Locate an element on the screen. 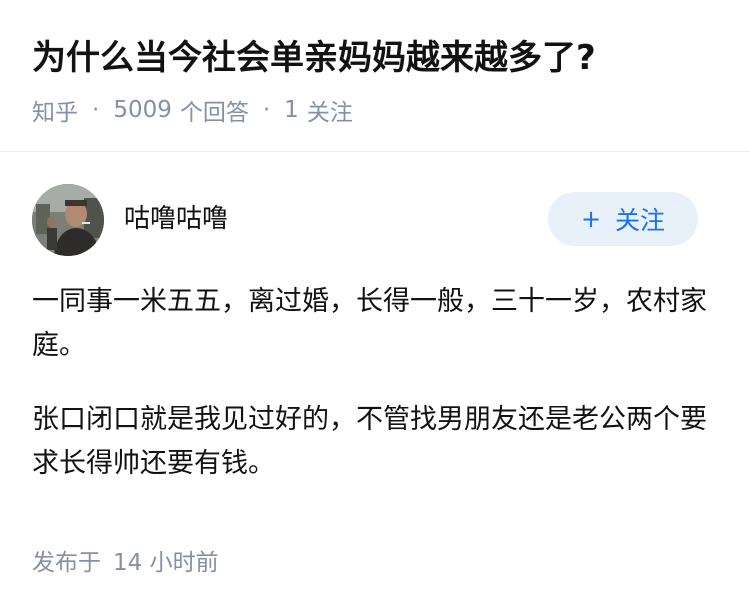 This screenshot has width=750, height=614. question-title: 为什么当今社会单亲妈妈越来越多了? is located at coordinates (314, 58).